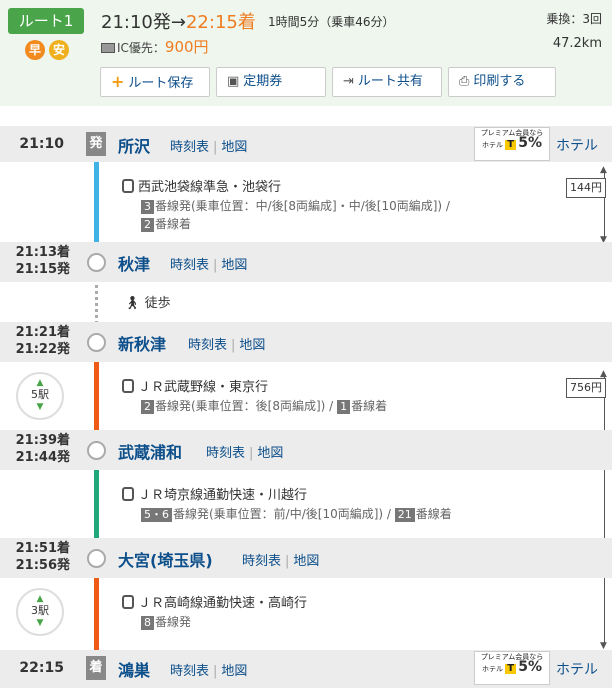  I want to click on fare-range-line, so click(604, 511).